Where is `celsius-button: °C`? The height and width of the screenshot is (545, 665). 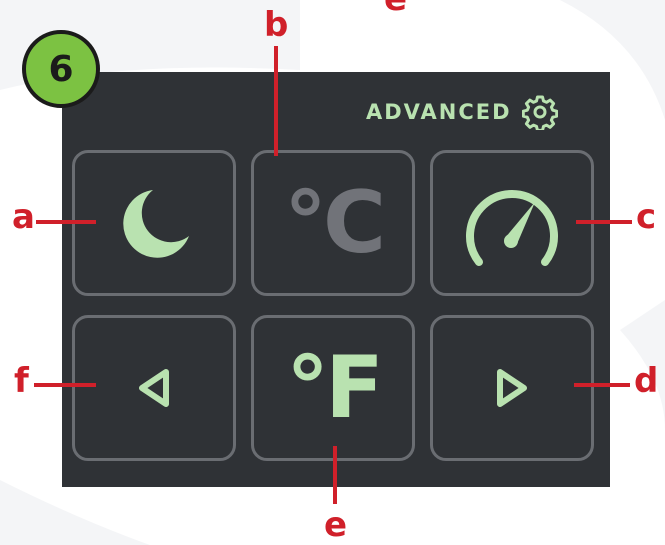
celsius-button: °C is located at coordinates (333, 223).